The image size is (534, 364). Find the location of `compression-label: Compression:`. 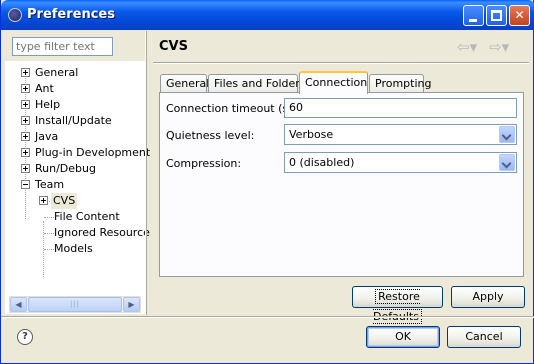

compression-label: Compression: is located at coordinates (204, 163).